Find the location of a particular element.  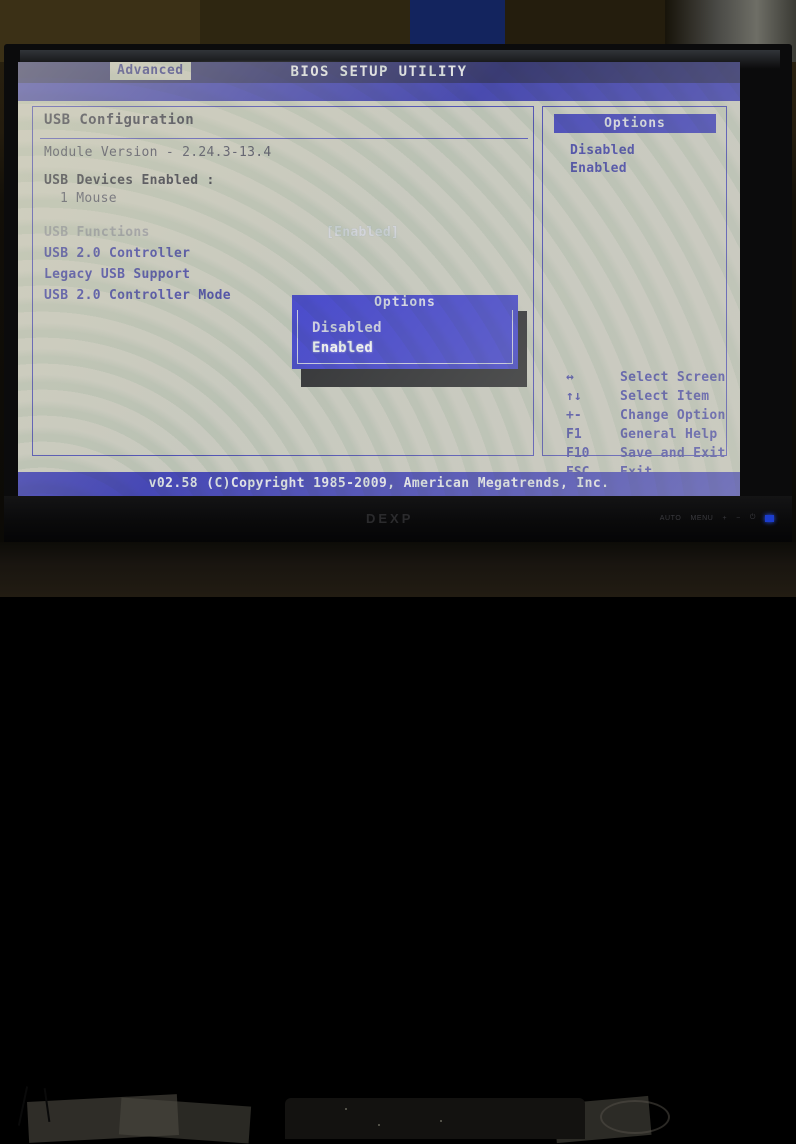

osd-minus-button: − is located at coordinates (738, 518).